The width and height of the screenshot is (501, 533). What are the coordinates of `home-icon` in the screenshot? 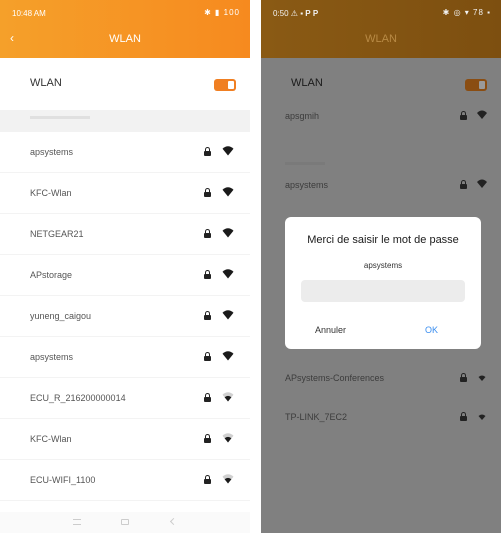 It's located at (125, 522).